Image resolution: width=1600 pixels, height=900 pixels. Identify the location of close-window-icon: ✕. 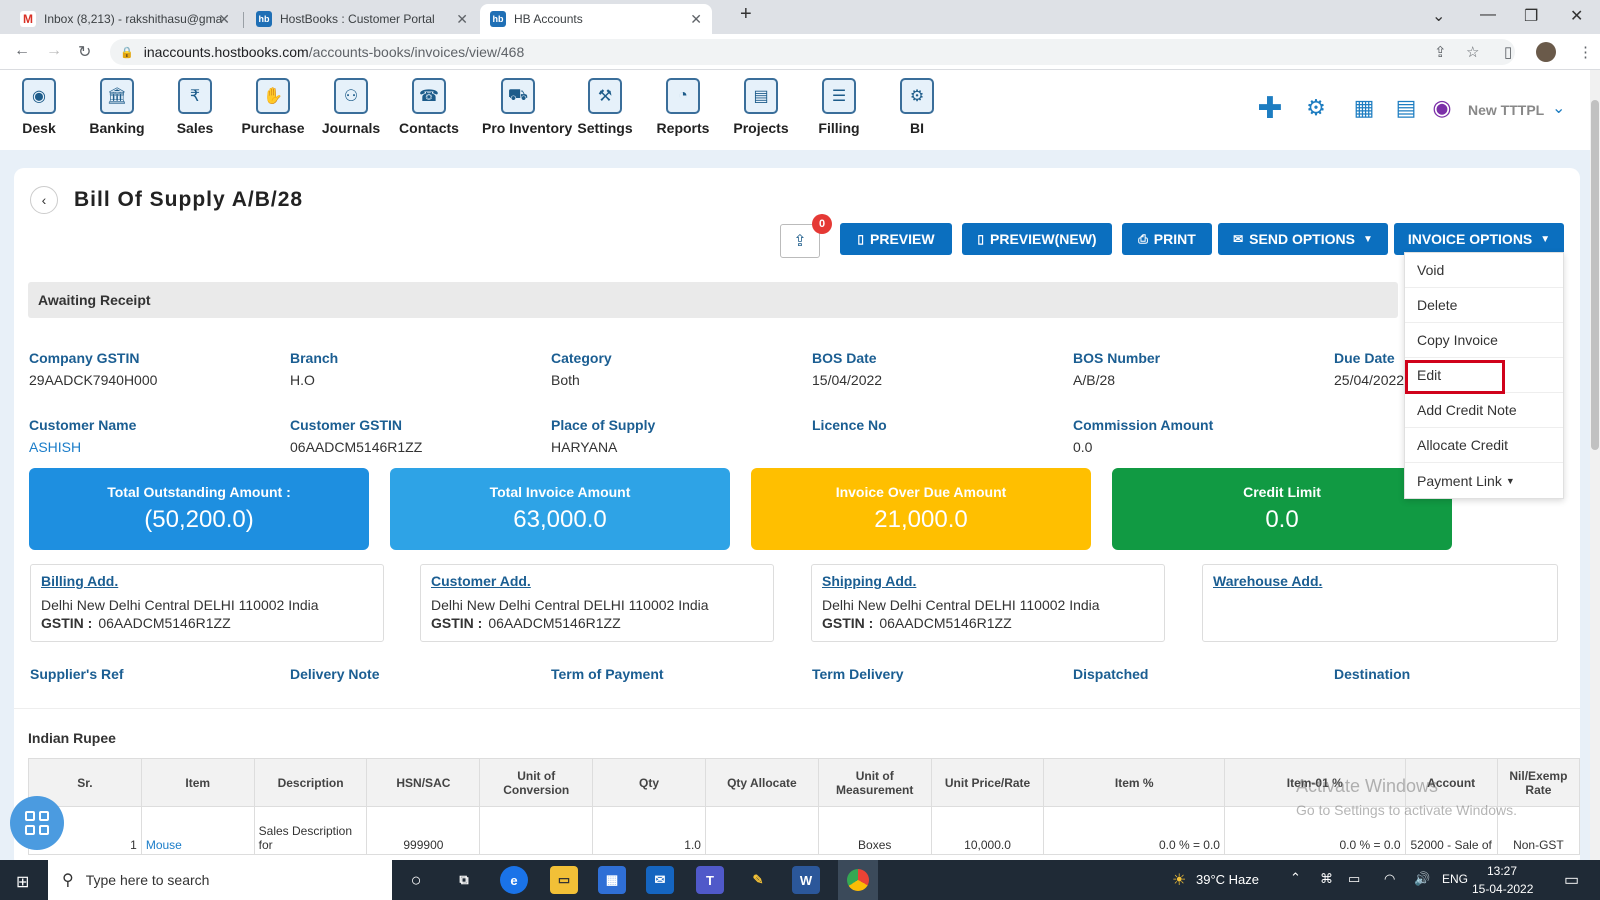
(1576, 16).